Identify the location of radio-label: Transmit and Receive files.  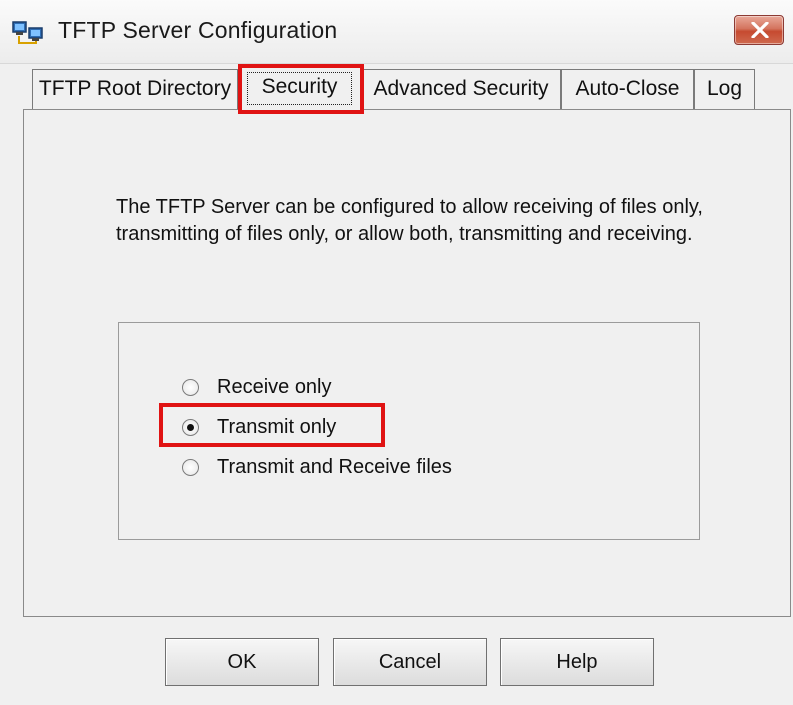
(334, 466).